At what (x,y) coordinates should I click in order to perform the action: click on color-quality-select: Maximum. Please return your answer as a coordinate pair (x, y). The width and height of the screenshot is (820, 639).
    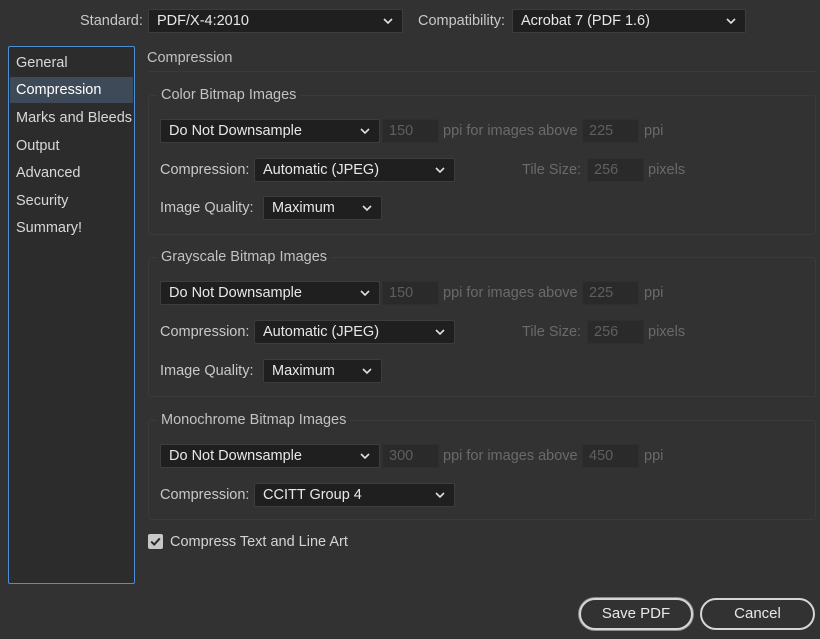
    Looking at the image, I should click on (322, 208).